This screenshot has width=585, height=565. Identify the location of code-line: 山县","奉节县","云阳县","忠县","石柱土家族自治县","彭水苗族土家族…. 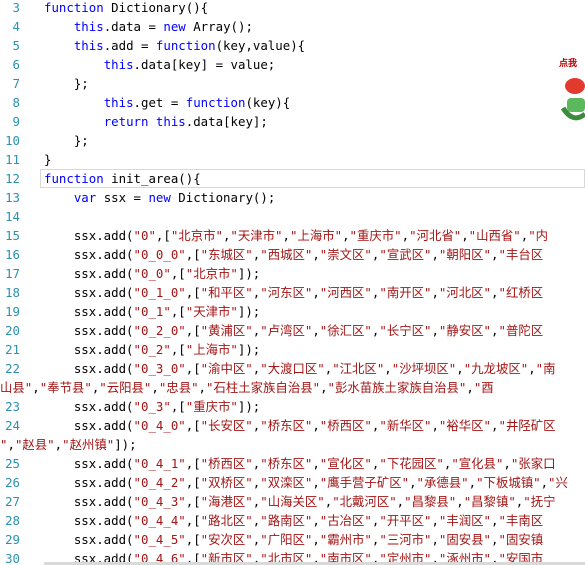
(292, 387).